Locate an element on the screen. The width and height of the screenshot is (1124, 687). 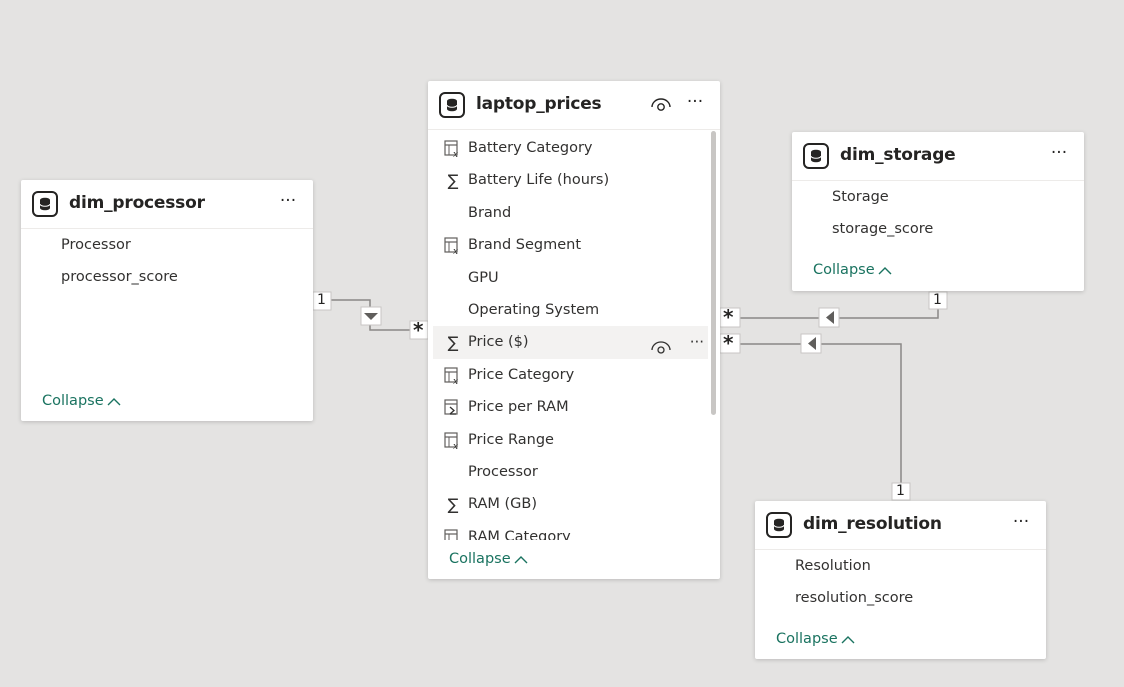
scrollbar-thumb is located at coordinates (713, 273).